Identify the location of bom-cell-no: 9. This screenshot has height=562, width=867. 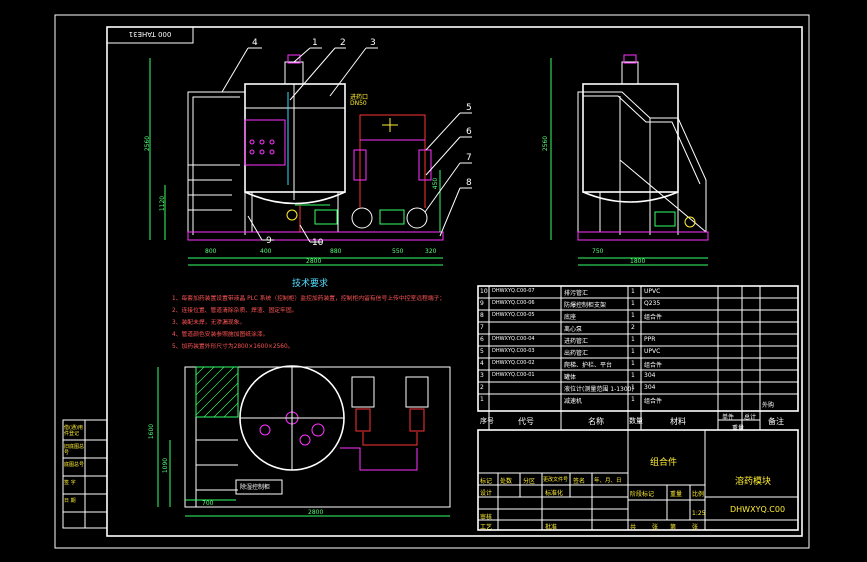
(482, 303).